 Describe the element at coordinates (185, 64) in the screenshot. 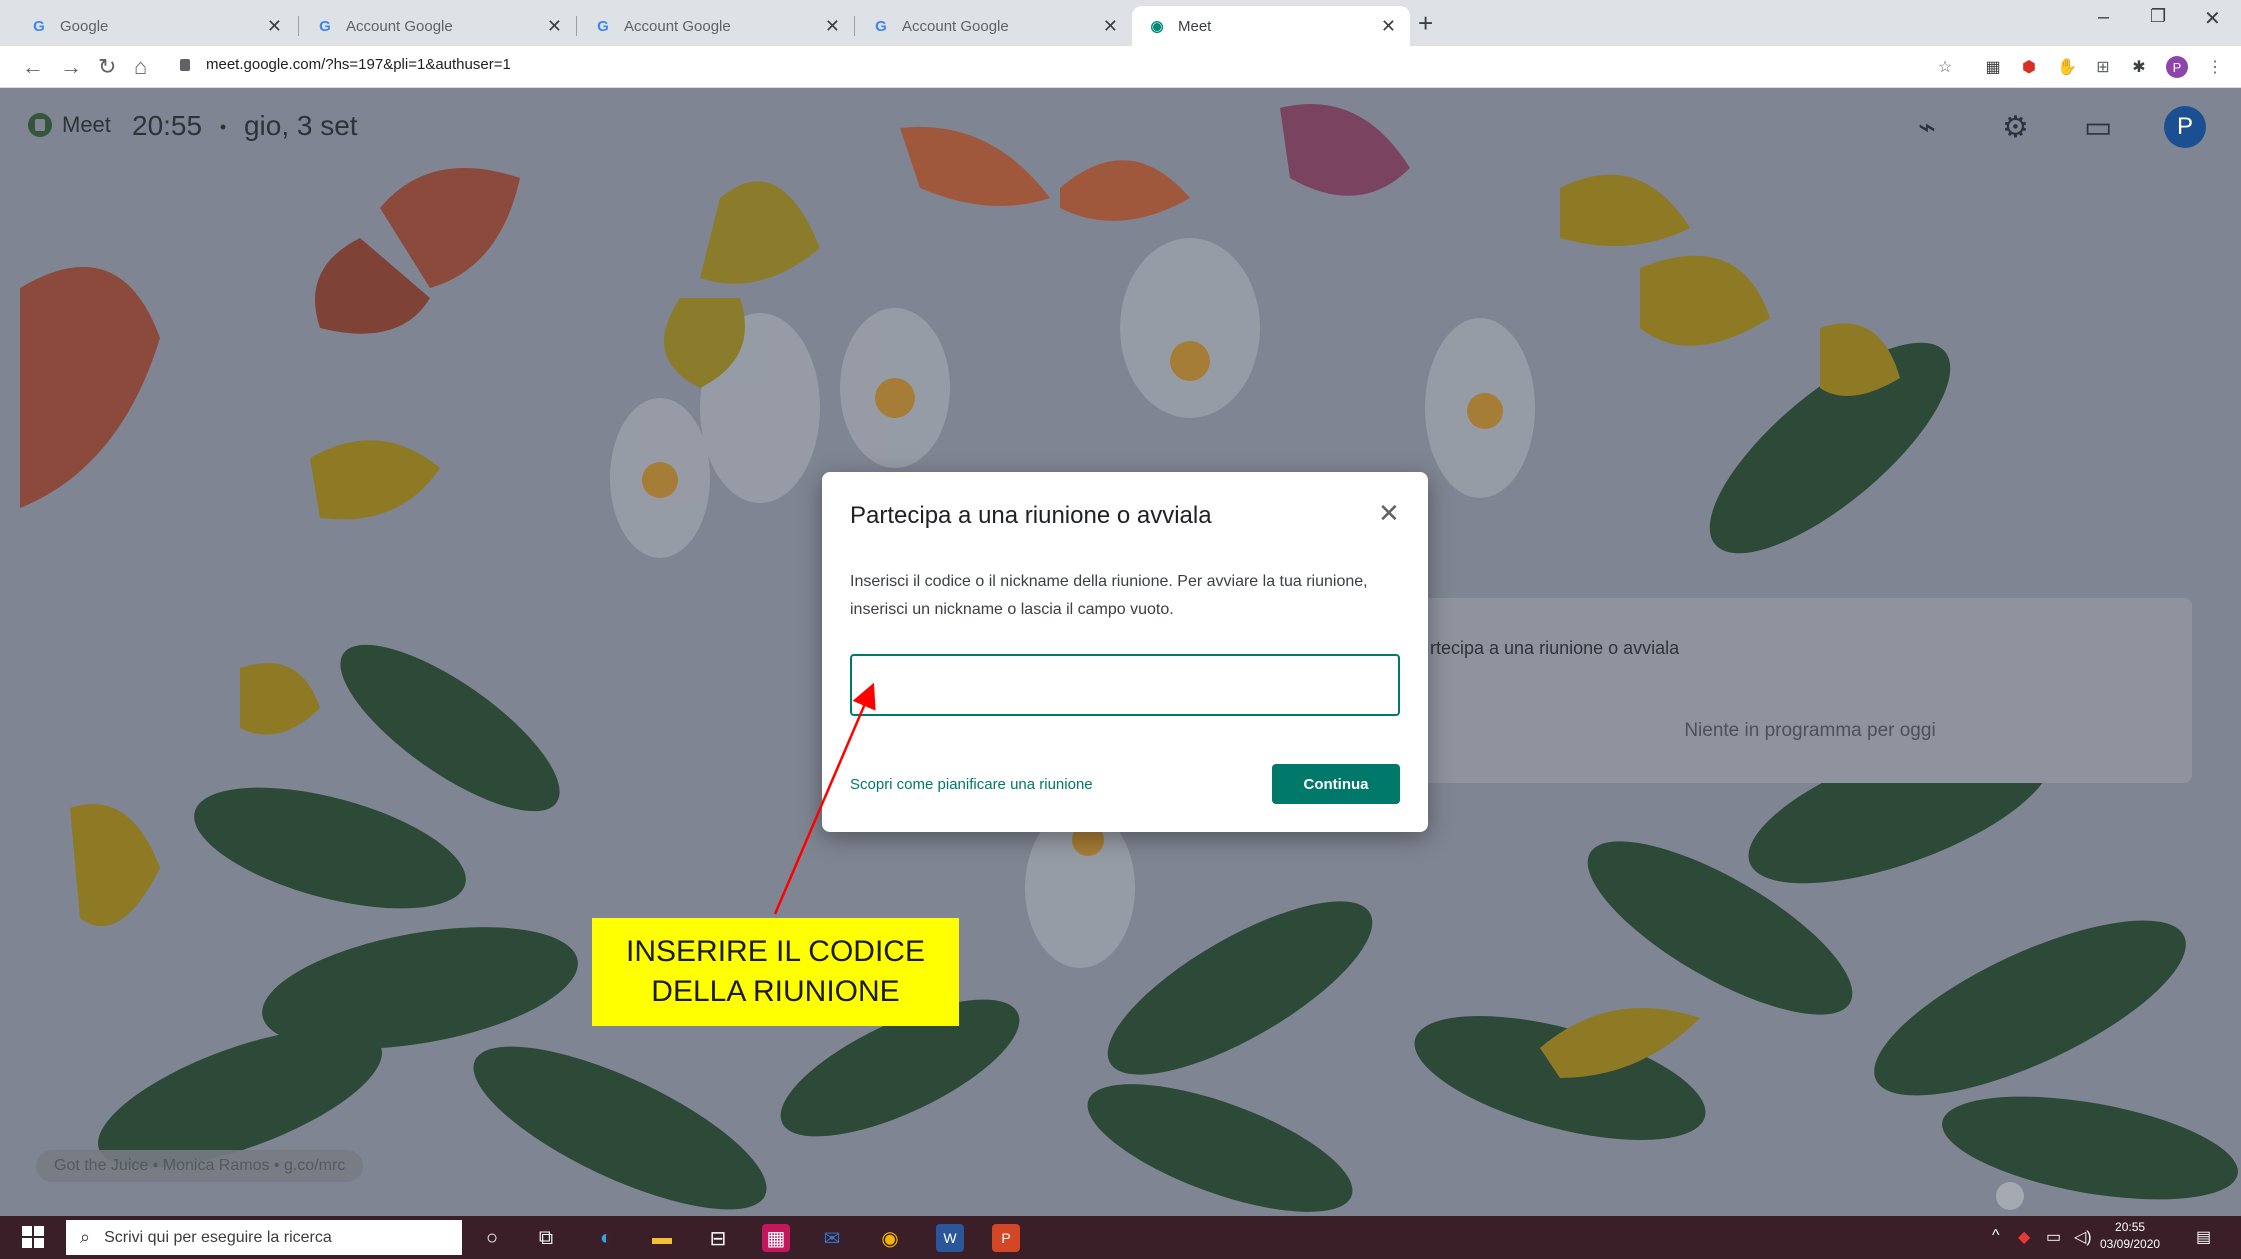

I see `lock-icon` at that location.